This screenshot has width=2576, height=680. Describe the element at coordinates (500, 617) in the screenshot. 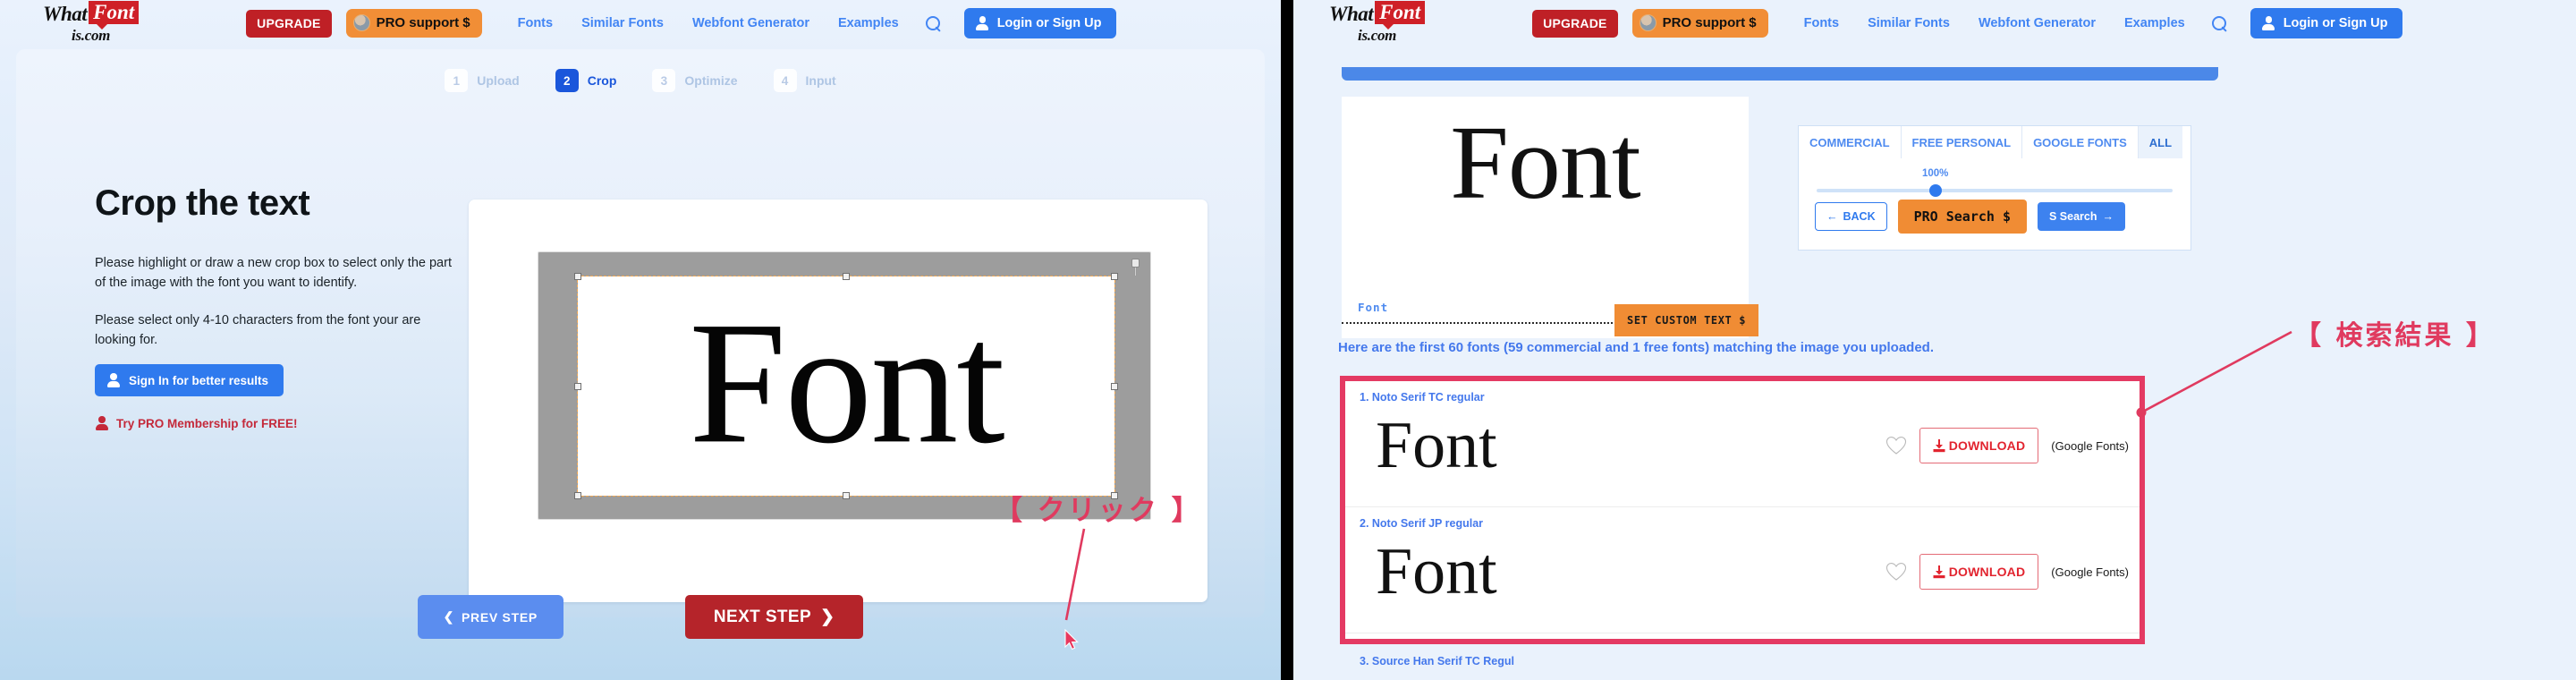

I see `prev-step-label: PREV STEP` at that location.